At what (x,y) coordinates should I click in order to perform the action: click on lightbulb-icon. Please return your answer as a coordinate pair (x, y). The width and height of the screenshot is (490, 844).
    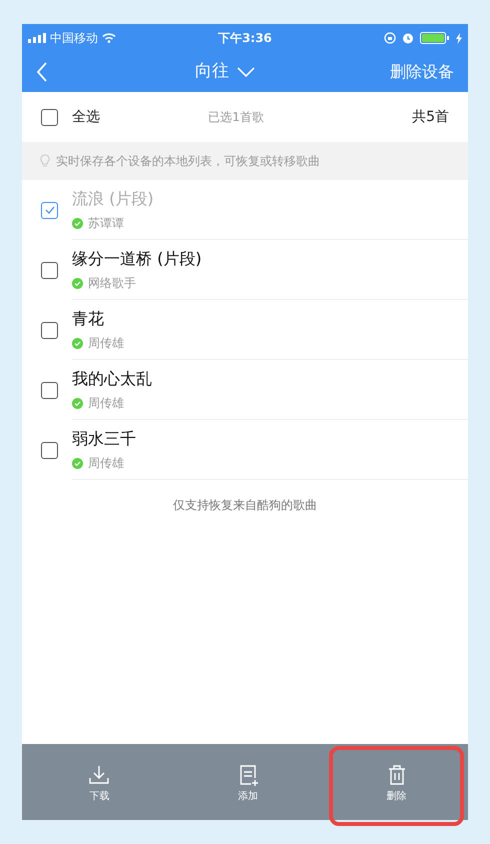
    Looking at the image, I should click on (45, 161).